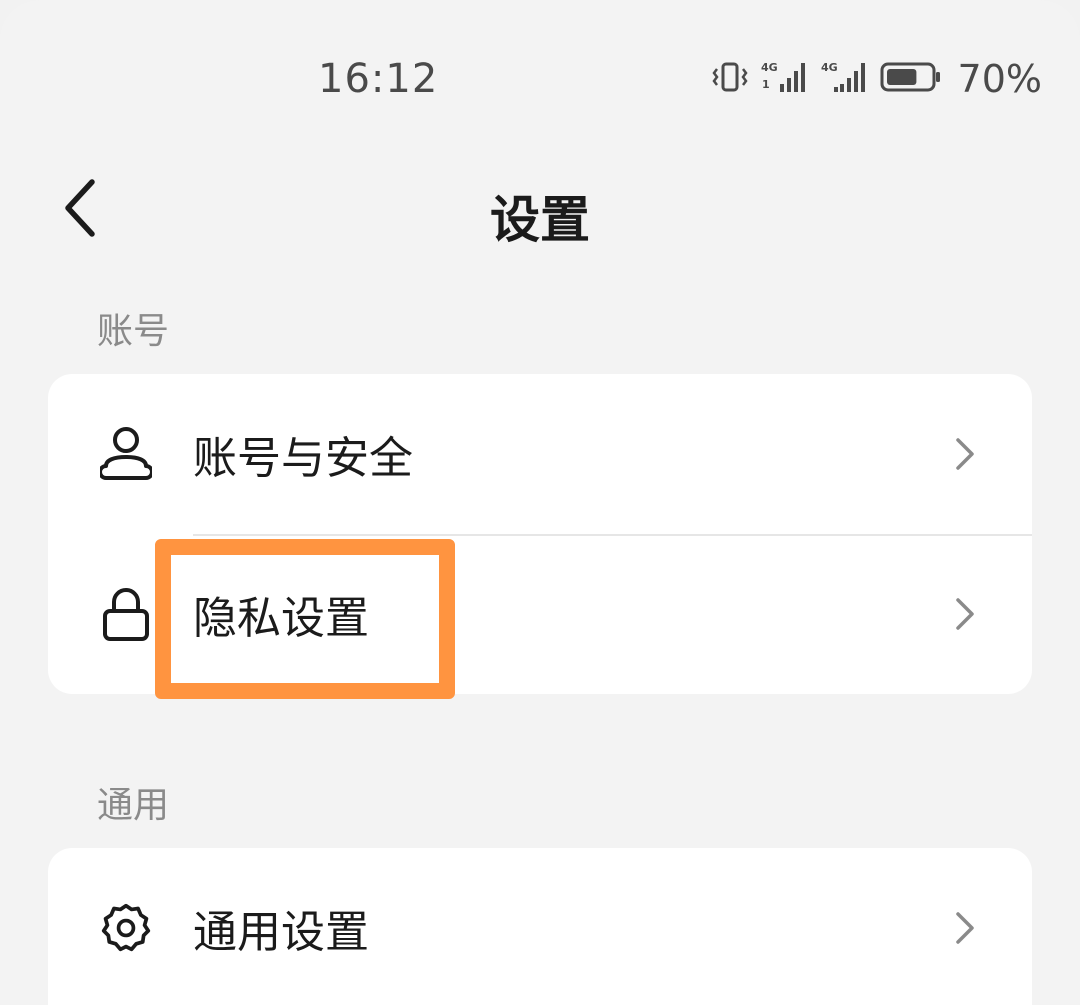 The image size is (1080, 1005). What do you see at coordinates (126, 454) in the screenshot?
I see `user-icon` at bounding box center [126, 454].